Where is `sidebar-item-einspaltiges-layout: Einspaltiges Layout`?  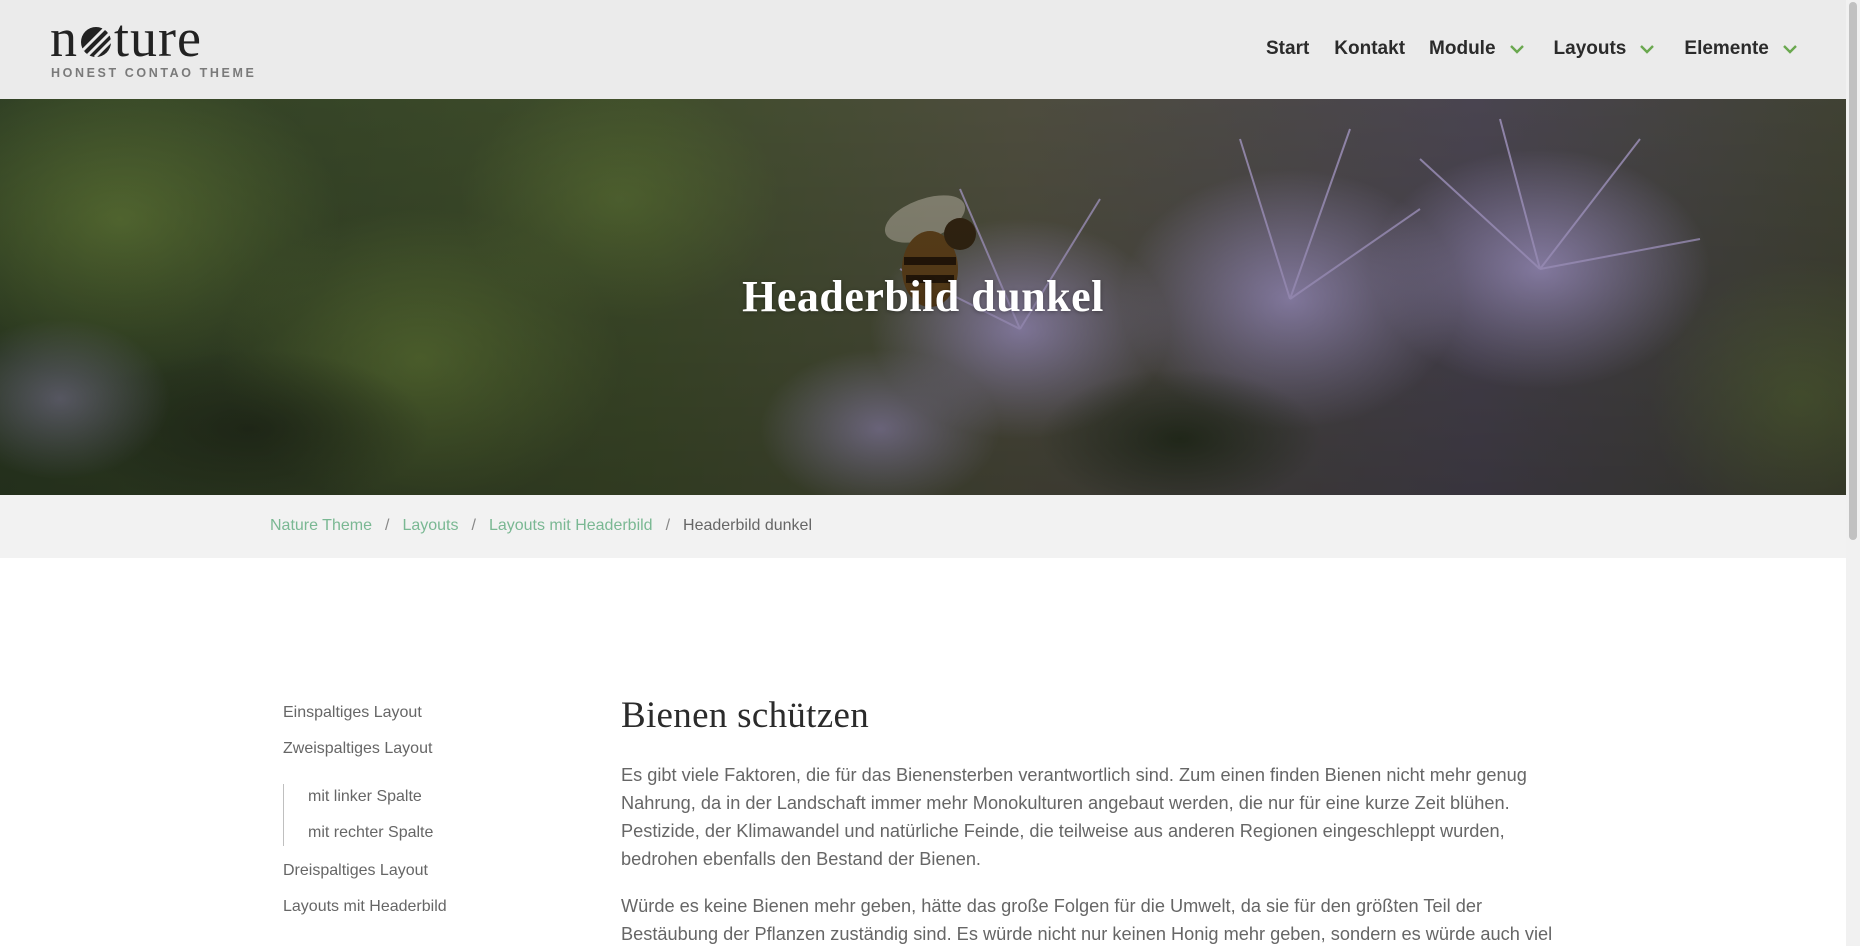 sidebar-item-einspaltiges-layout: Einspaltiges Layout is located at coordinates (413, 718).